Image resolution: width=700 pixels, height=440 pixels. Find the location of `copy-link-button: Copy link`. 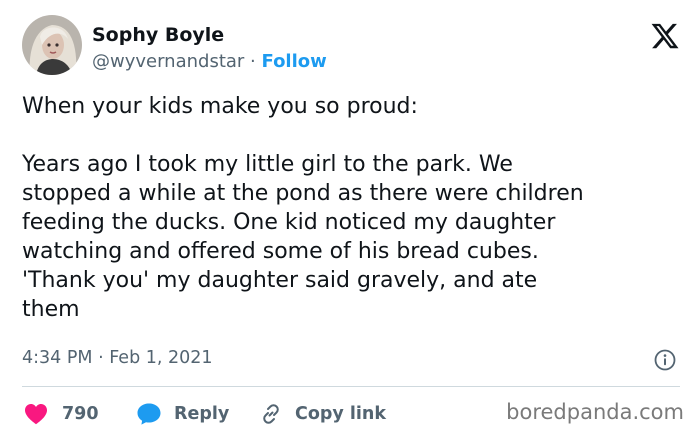

copy-link-button: Copy link is located at coordinates (322, 414).